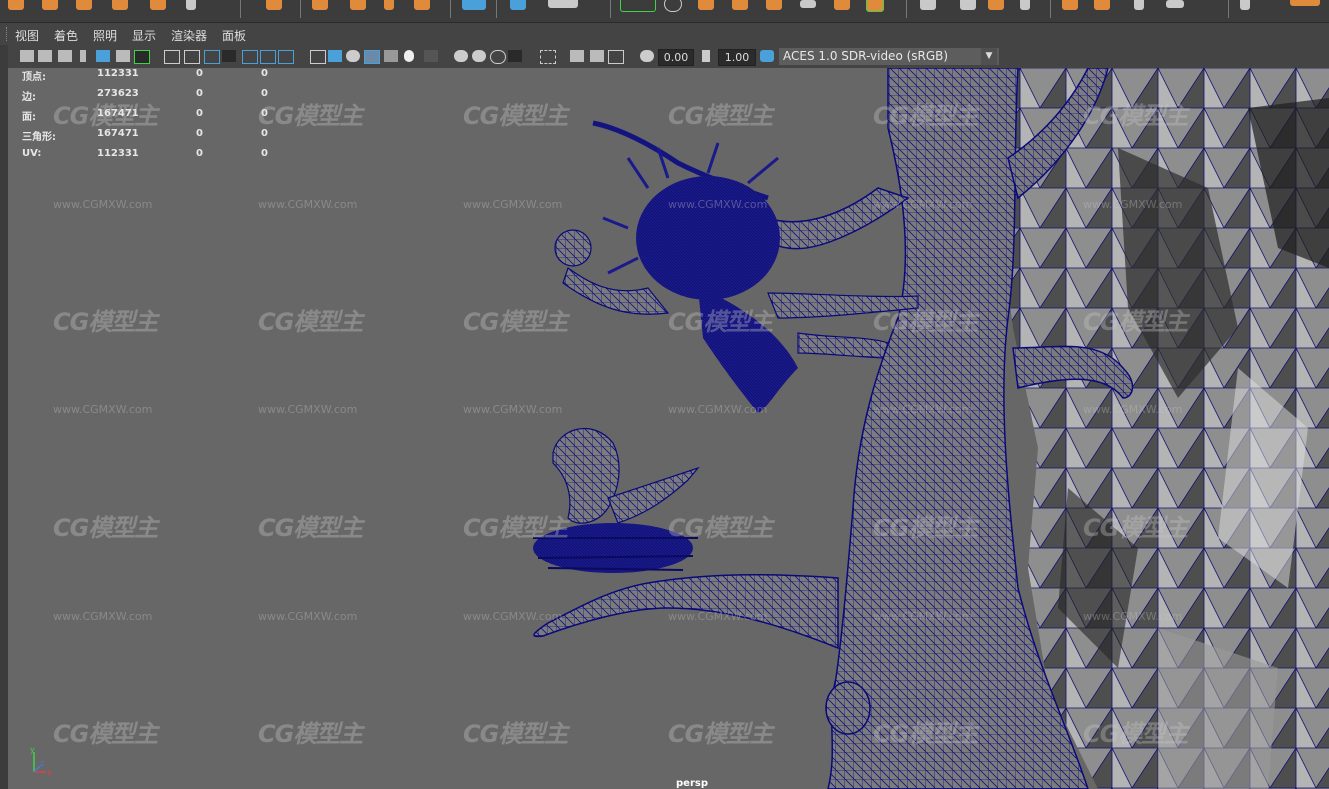  What do you see at coordinates (103, 56) in the screenshot?
I see `grease-pencil-icon` at bounding box center [103, 56].